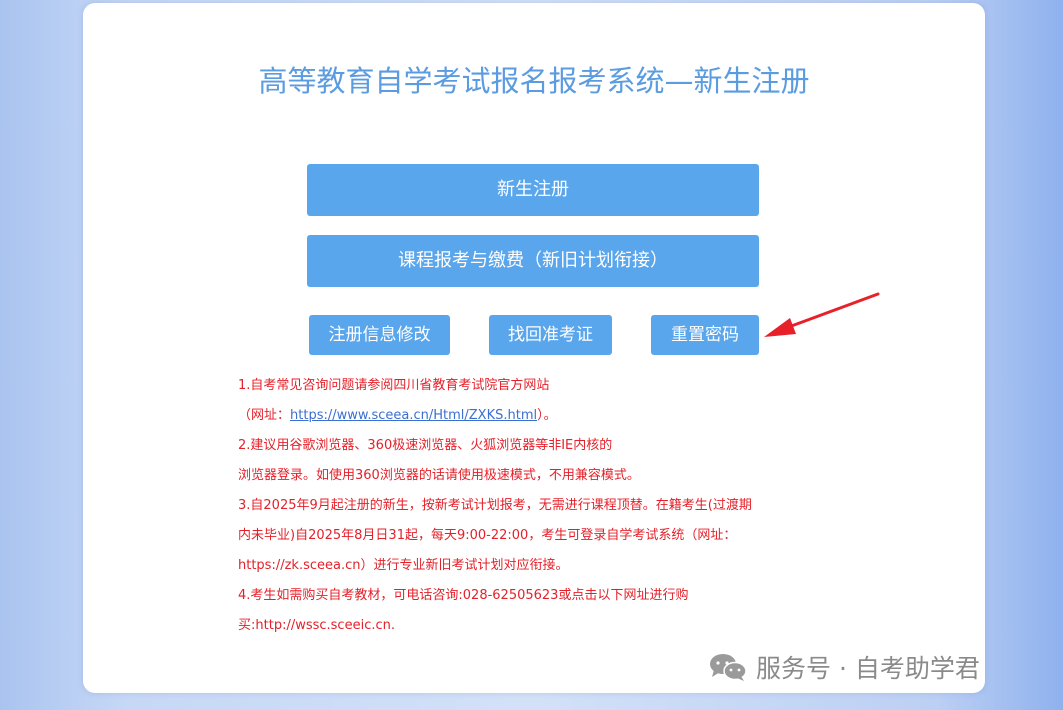 The height and width of the screenshot is (710, 1063). What do you see at coordinates (868, 668) in the screenshot?
I see `watermark-text: 服务号 · 自考助学君` at bounding box center [868, 668].